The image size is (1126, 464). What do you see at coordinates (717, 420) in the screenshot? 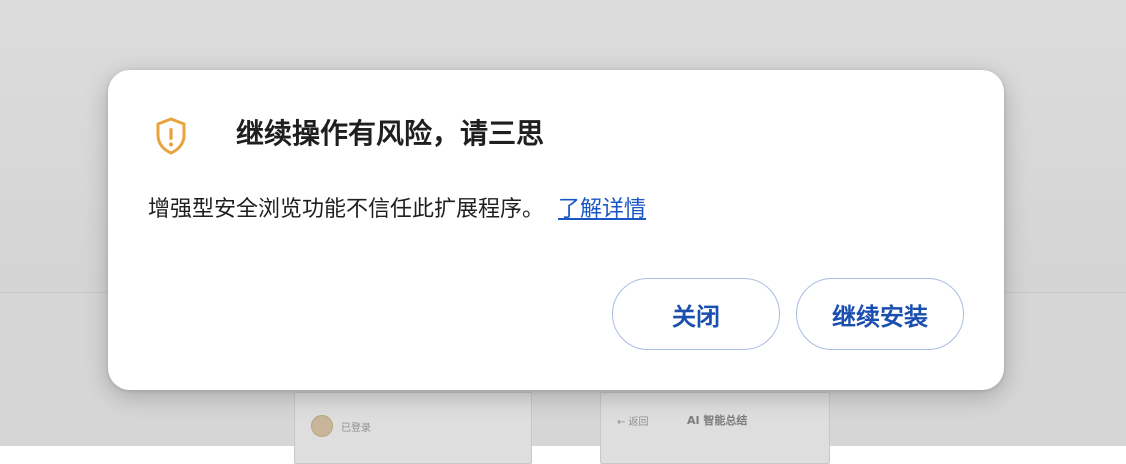
I see `summary-heading: AI 智能总结` at bounding box center [717, 420].